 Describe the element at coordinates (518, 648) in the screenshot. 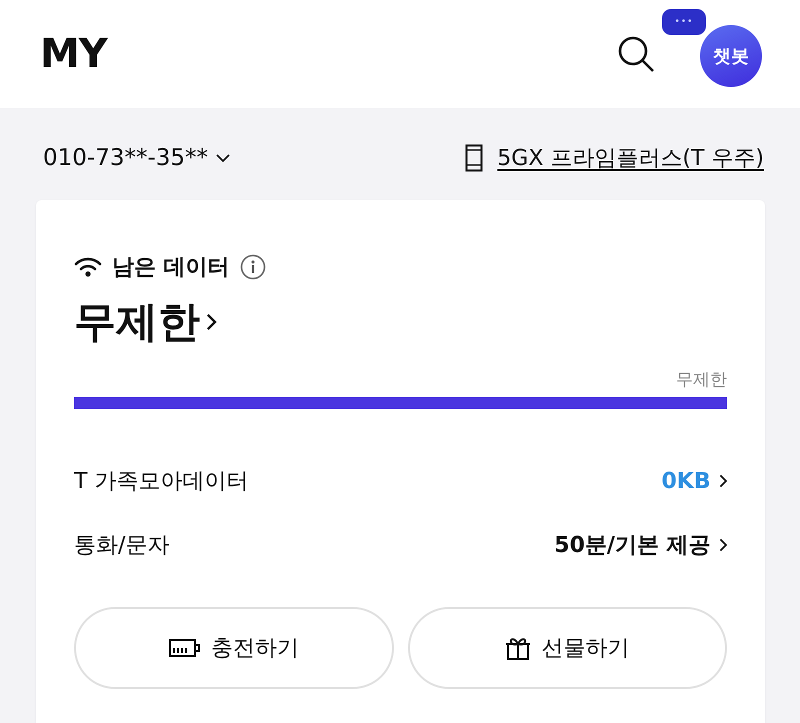

I see `gift-icon` at that location.